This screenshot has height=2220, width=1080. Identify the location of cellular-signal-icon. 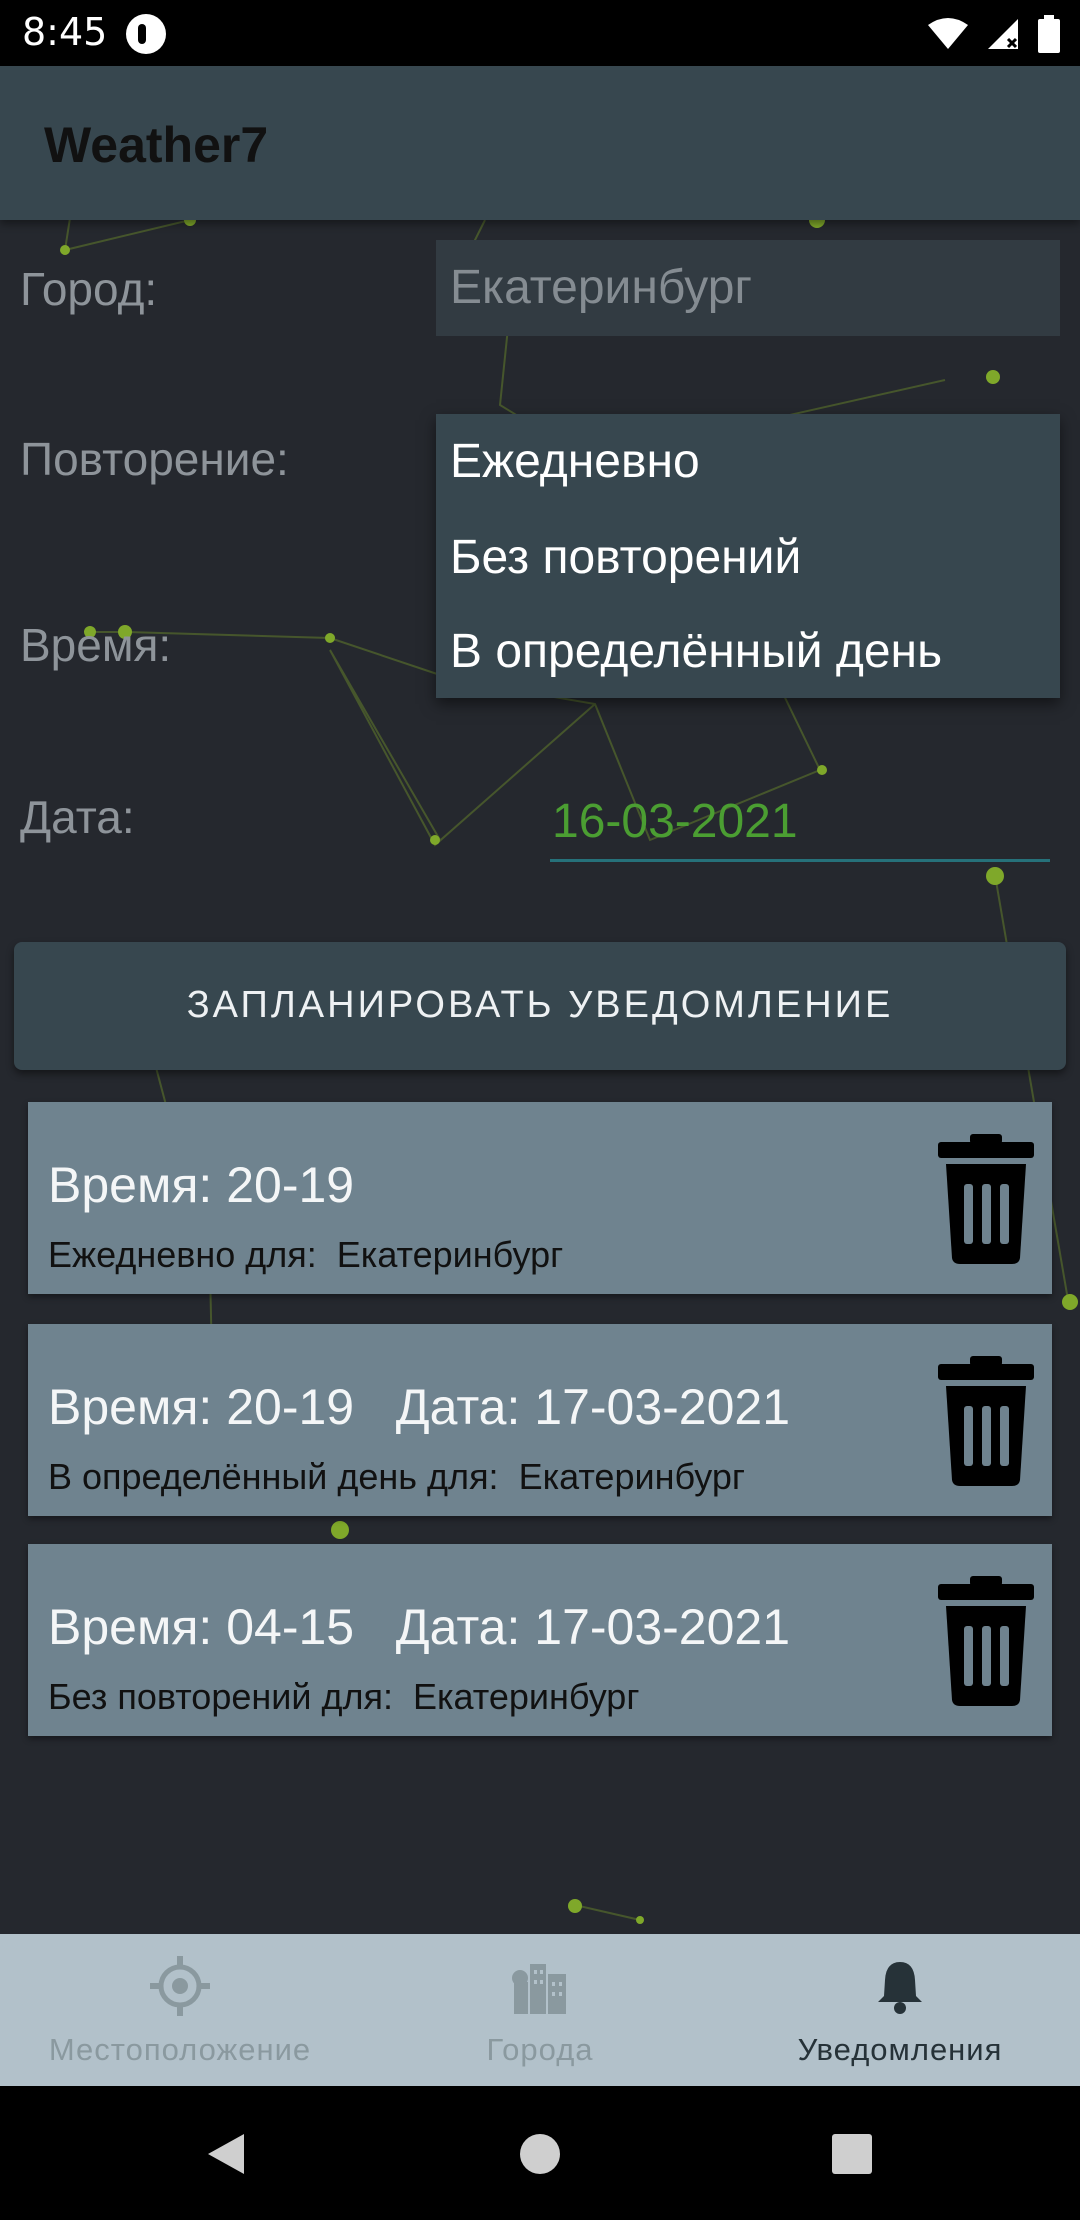
(1003, 34).